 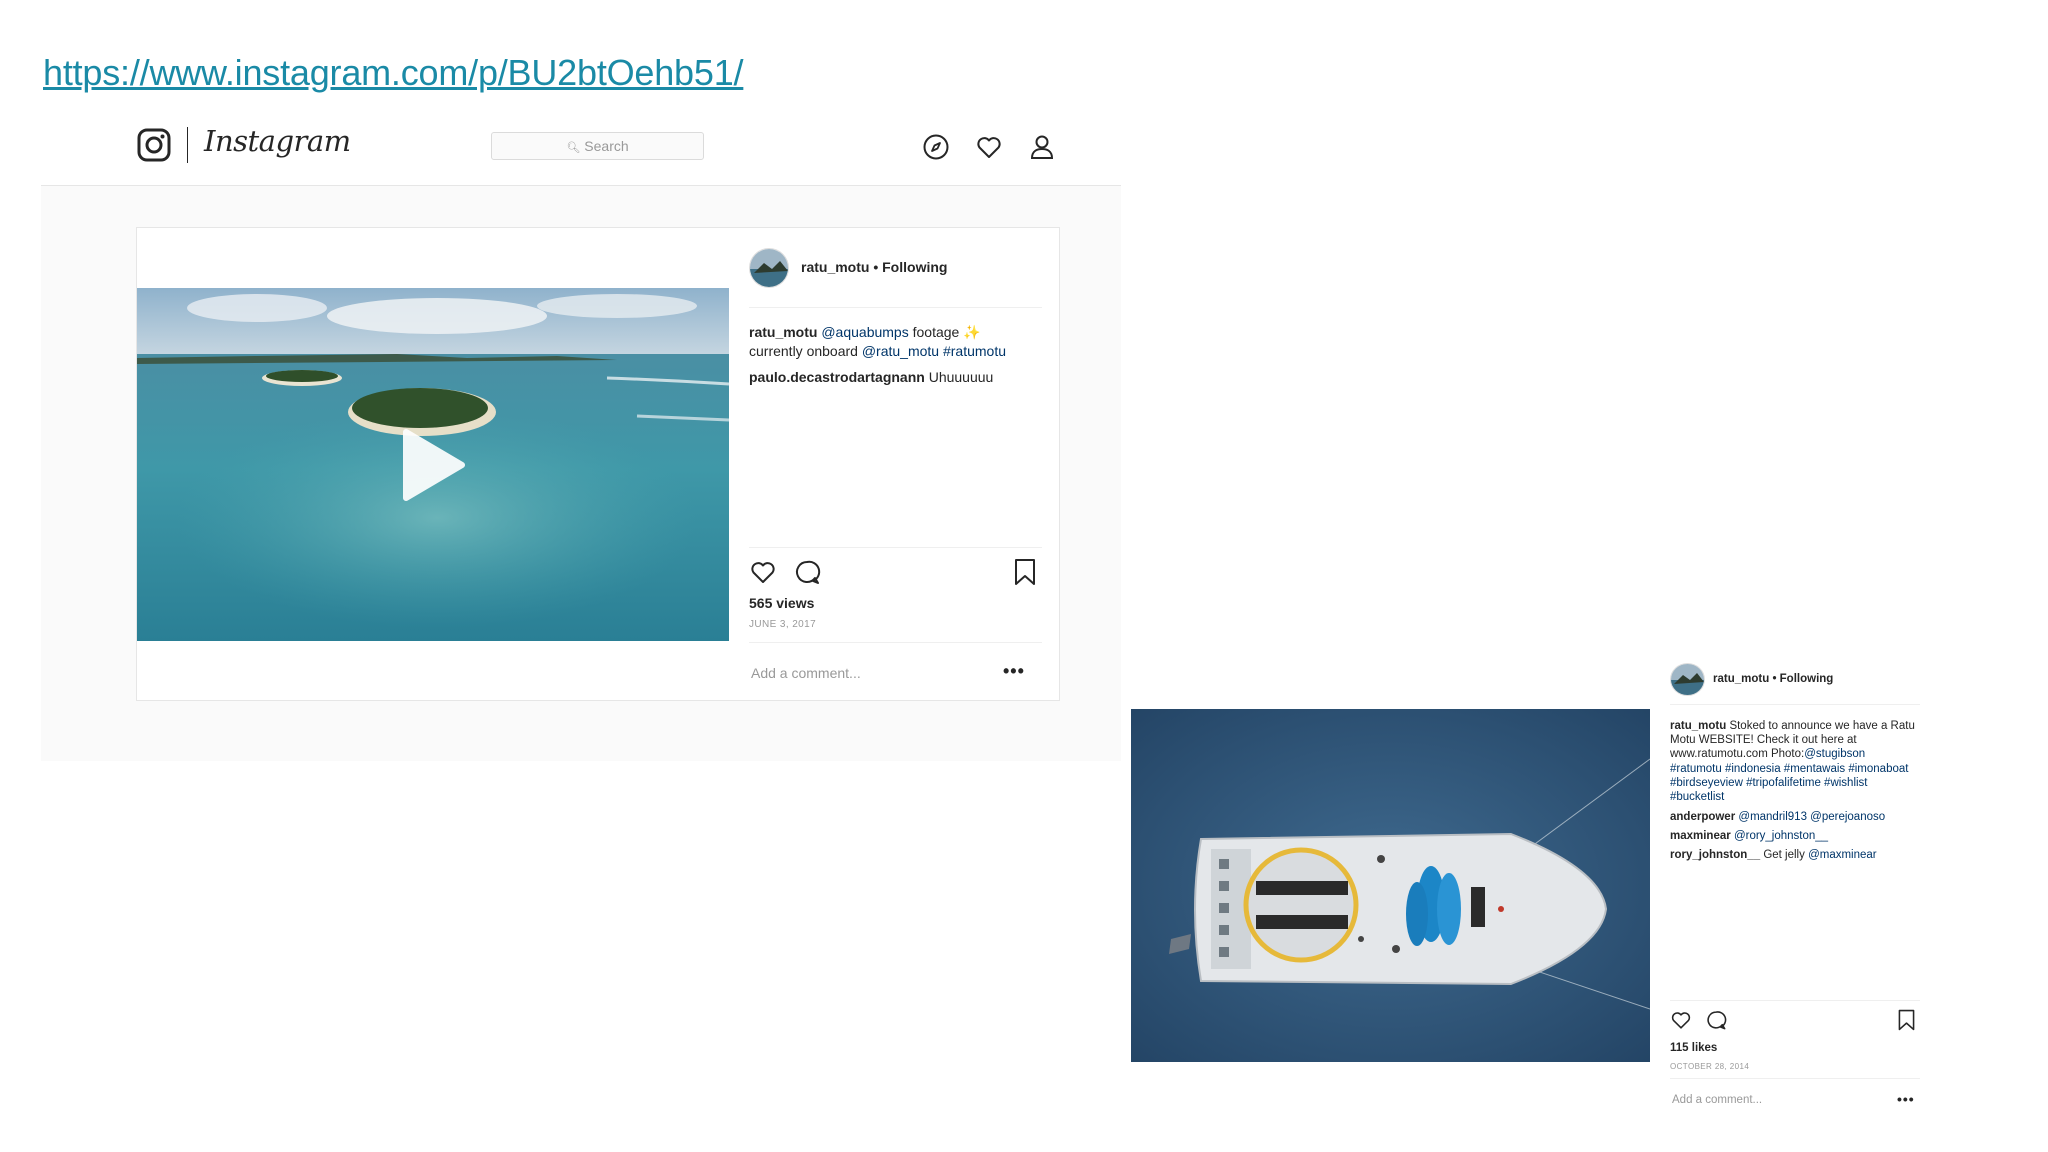 What do you see at coordinates (1693, 1048) in the screenshot?
I see `like-count: 115 likes` at bounding box center [1693, 1048].